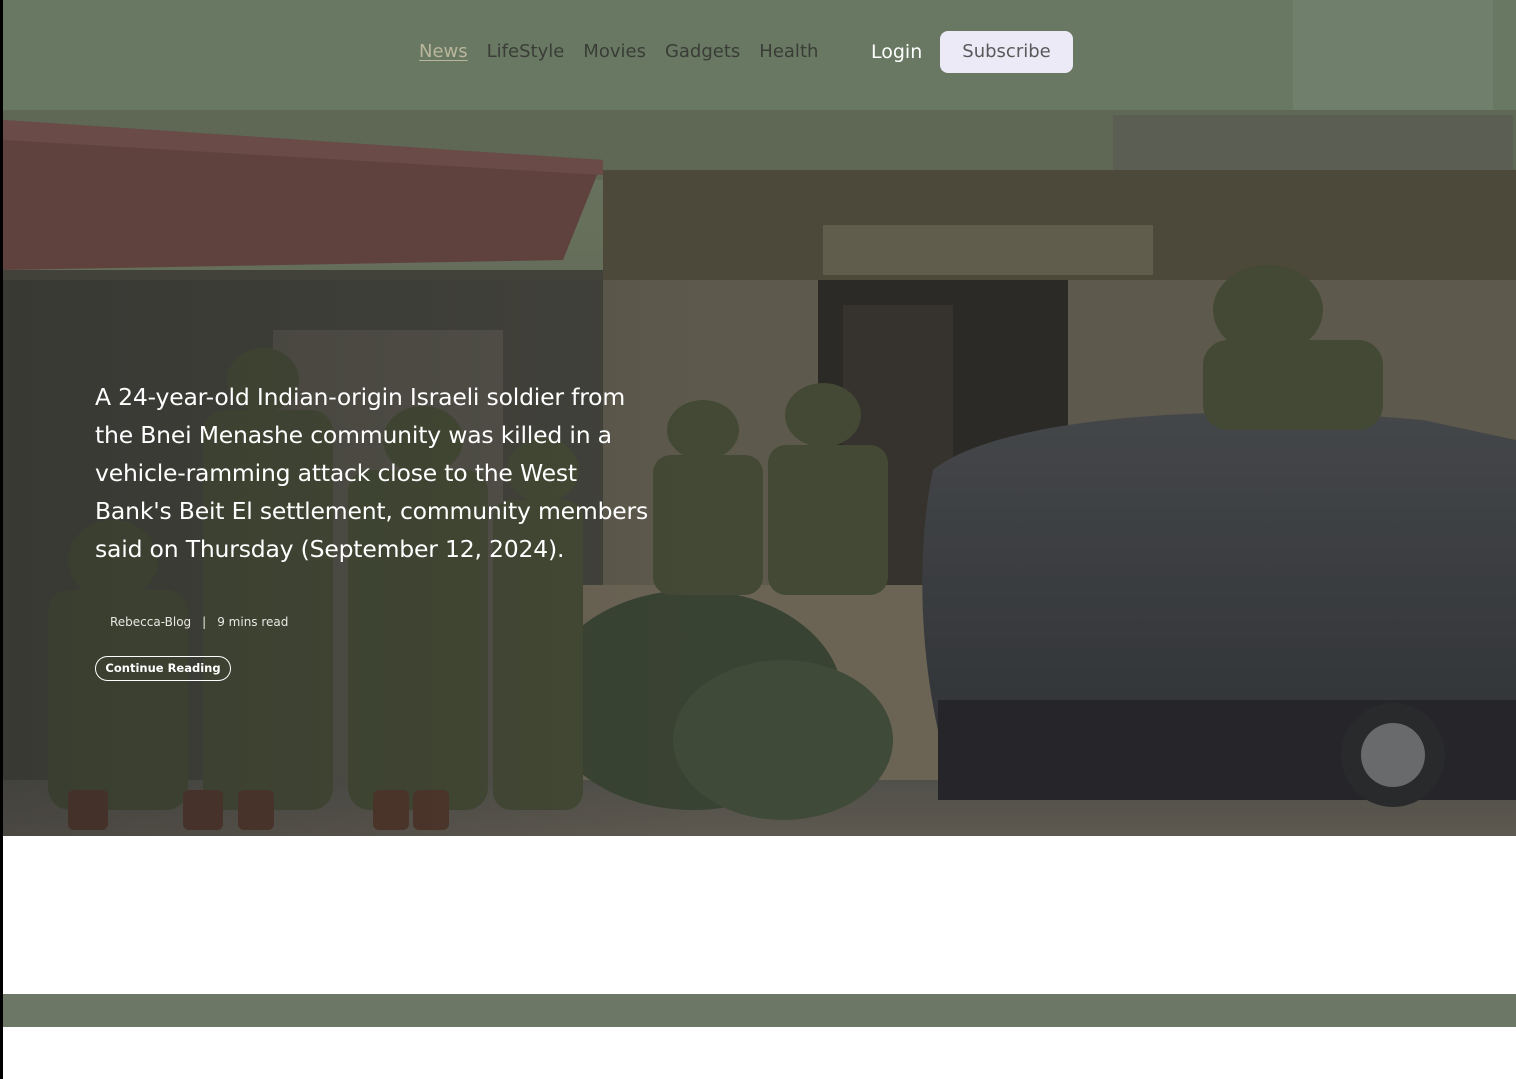 This screenshot has width=1516, height=1079. I want to click on nav-item-movies: Movies, so click(614, 52).